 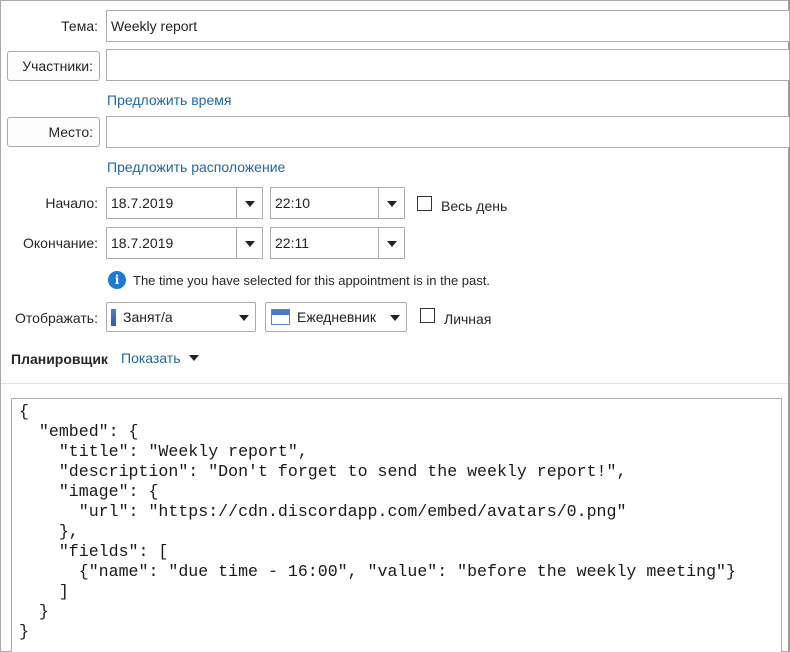 What do you see at coordinates (53, 132) in the screenshot?
I see `location-button: Место:` at bounding box center [53, 132].